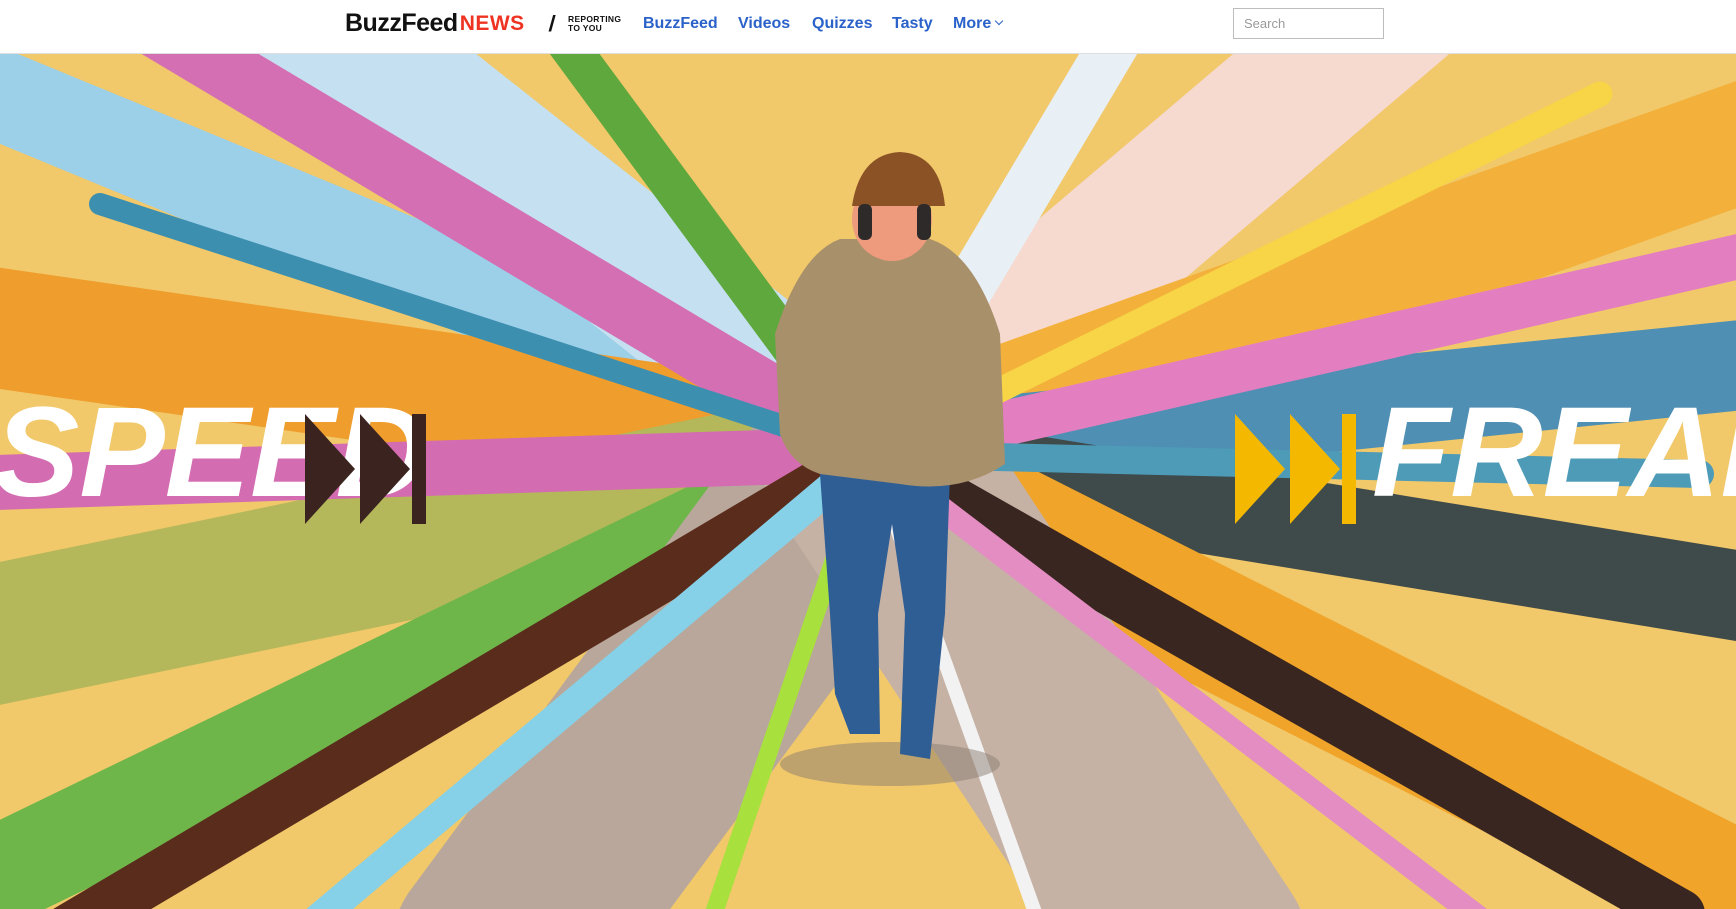 Image resolution: width=1736 pixels, height=909 pixels. I want to click on chevron-down-icon, so click(999, 21).